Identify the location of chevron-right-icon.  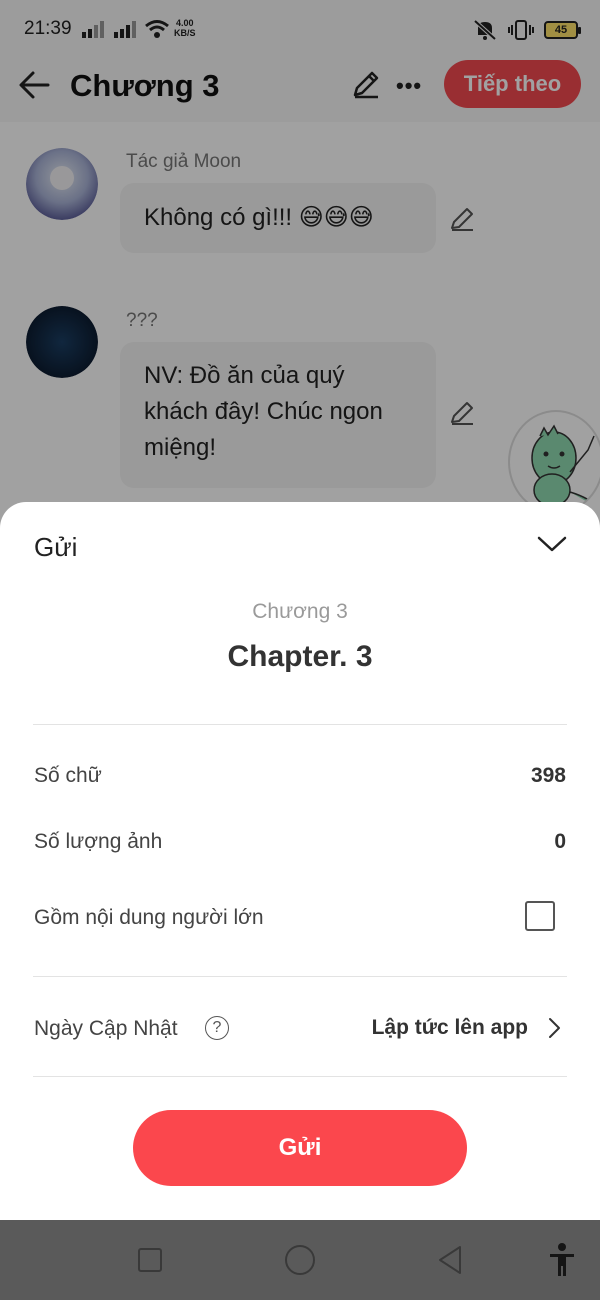
(554, 1028).